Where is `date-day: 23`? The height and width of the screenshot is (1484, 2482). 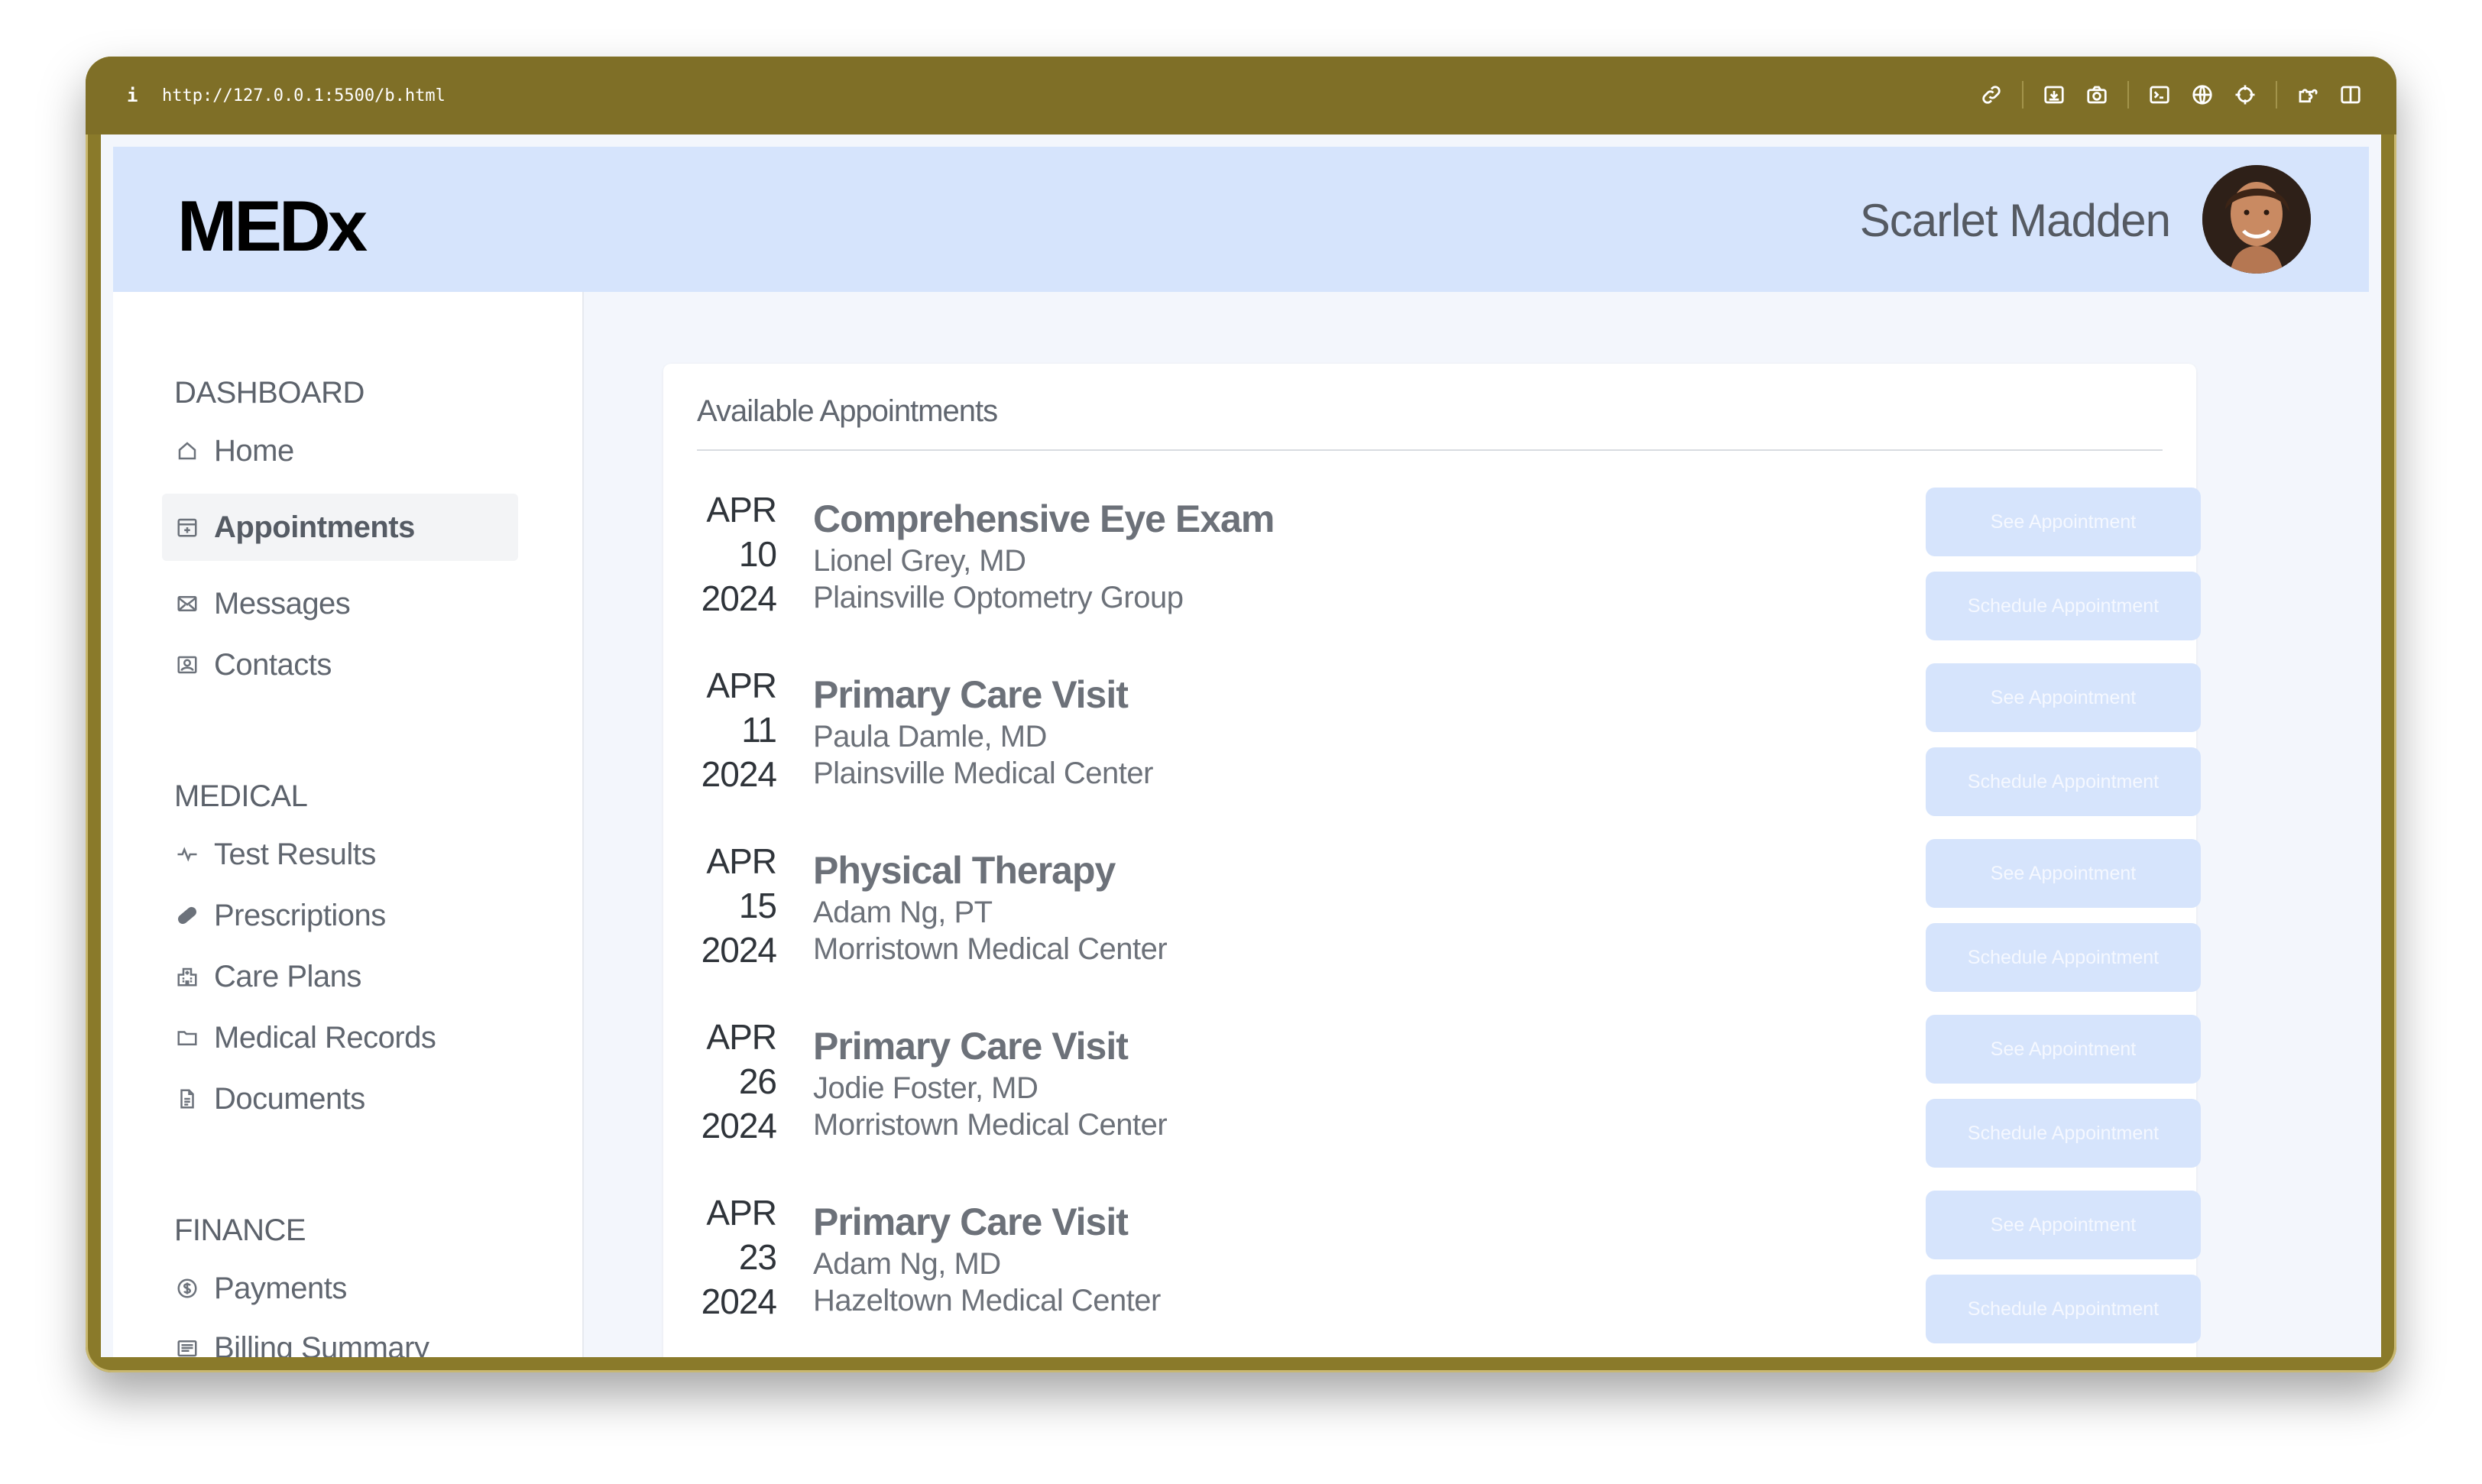
date-day: 23 is located at coordinates (757, 1257).